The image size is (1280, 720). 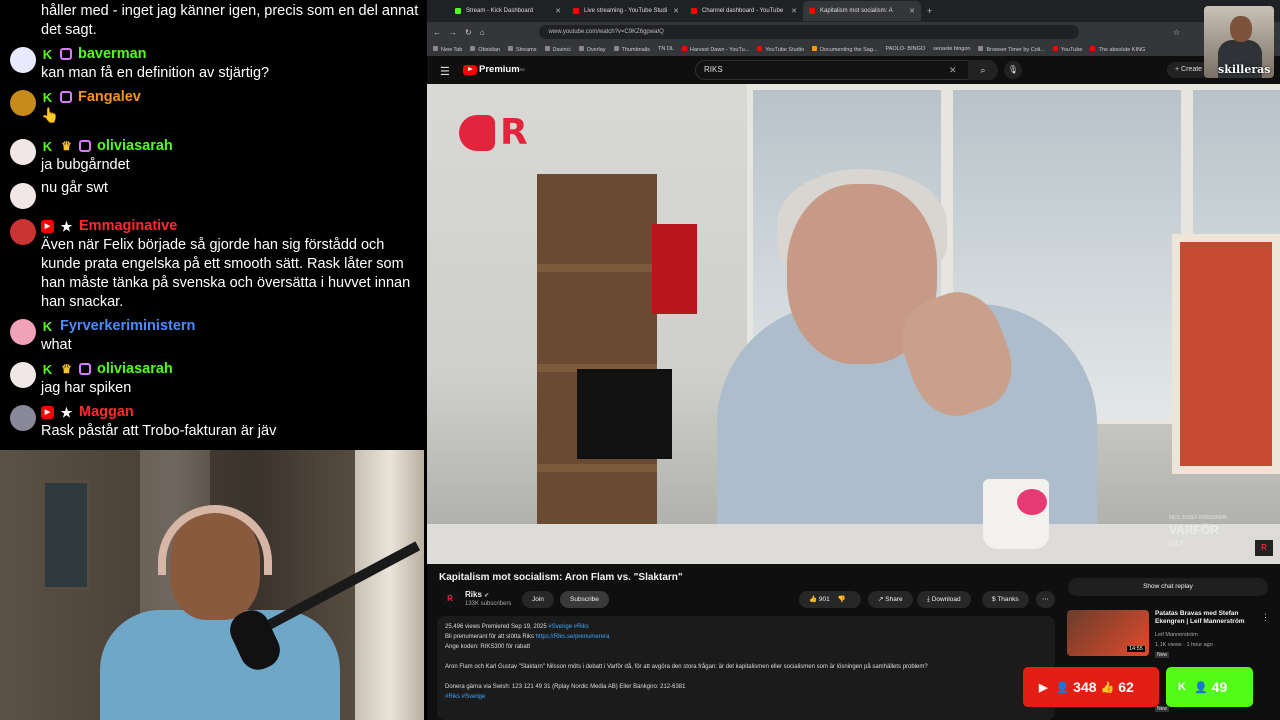 What do you see at coordinates (830, 599) in the screenshot?
I see `like-button: 👍 901 👎` at bounding box center [830, 599].